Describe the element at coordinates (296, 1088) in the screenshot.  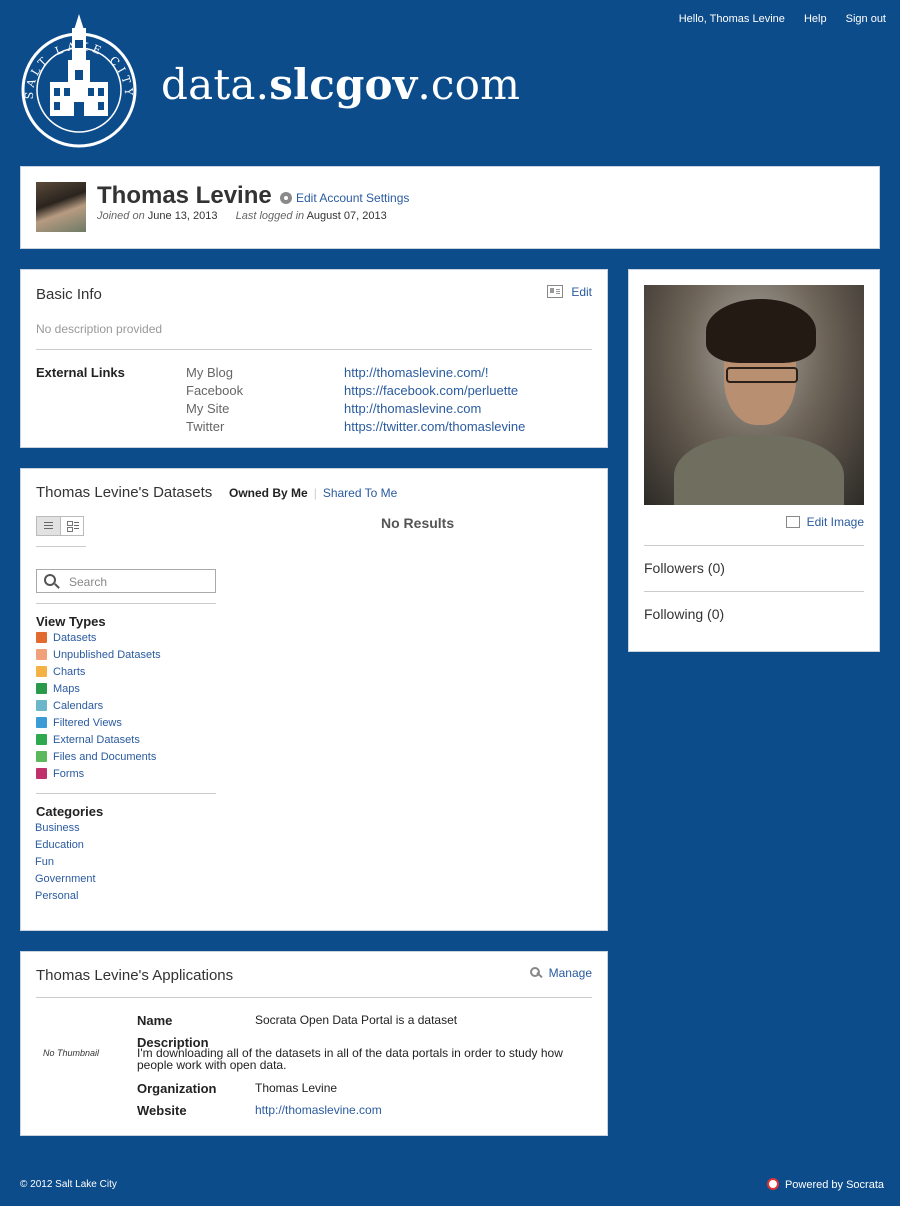
I see `app-organization-value: Thomas Levine` at that location.